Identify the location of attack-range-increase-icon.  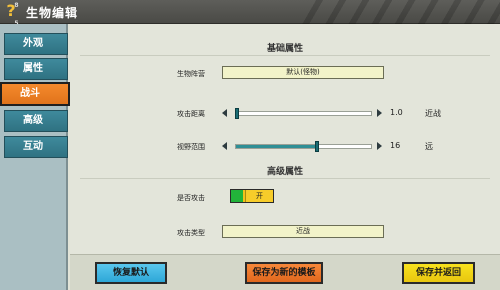
(379, 113).